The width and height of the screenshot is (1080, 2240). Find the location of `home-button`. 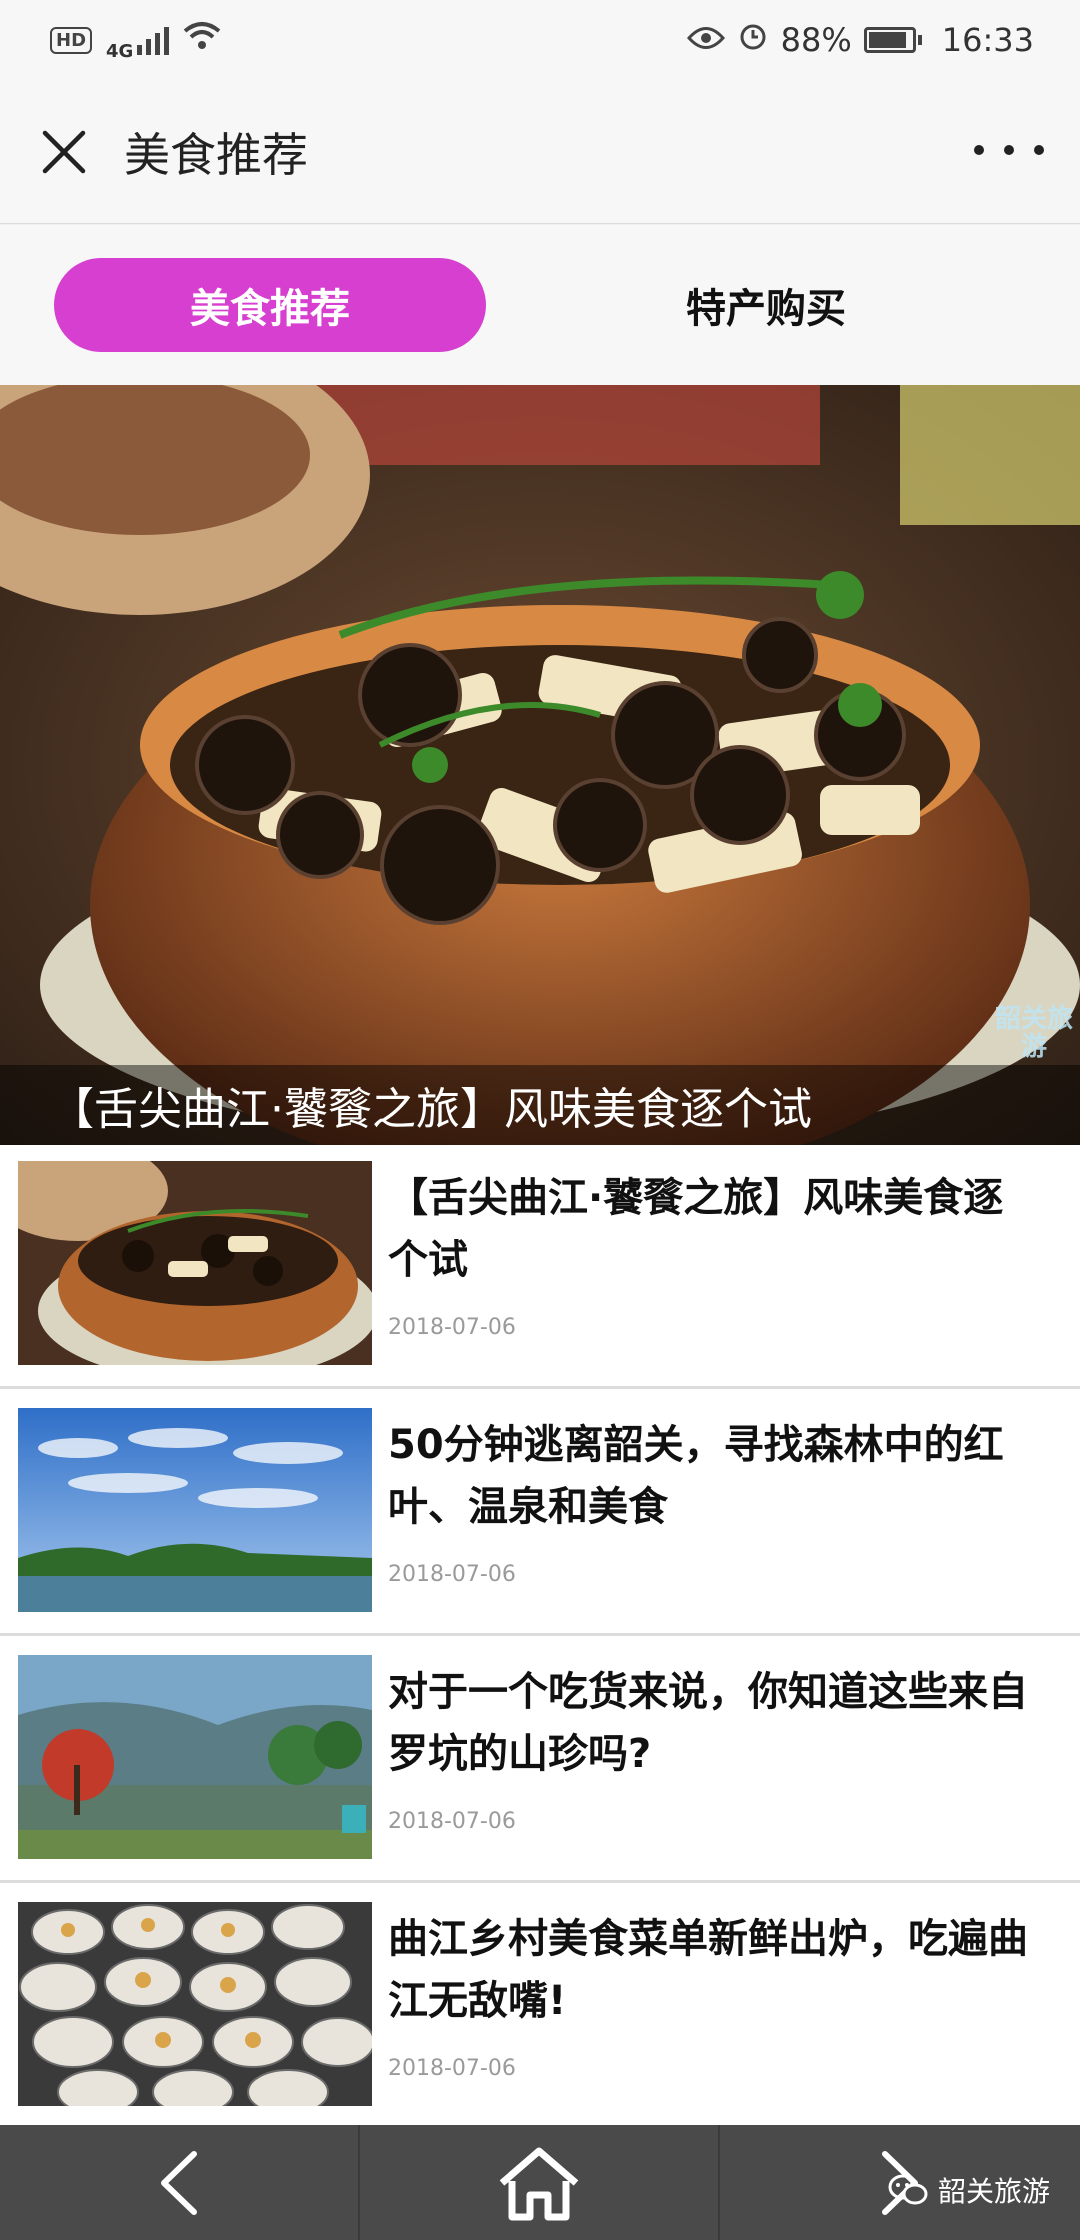

home-button is located at coordinates (540, 2182).